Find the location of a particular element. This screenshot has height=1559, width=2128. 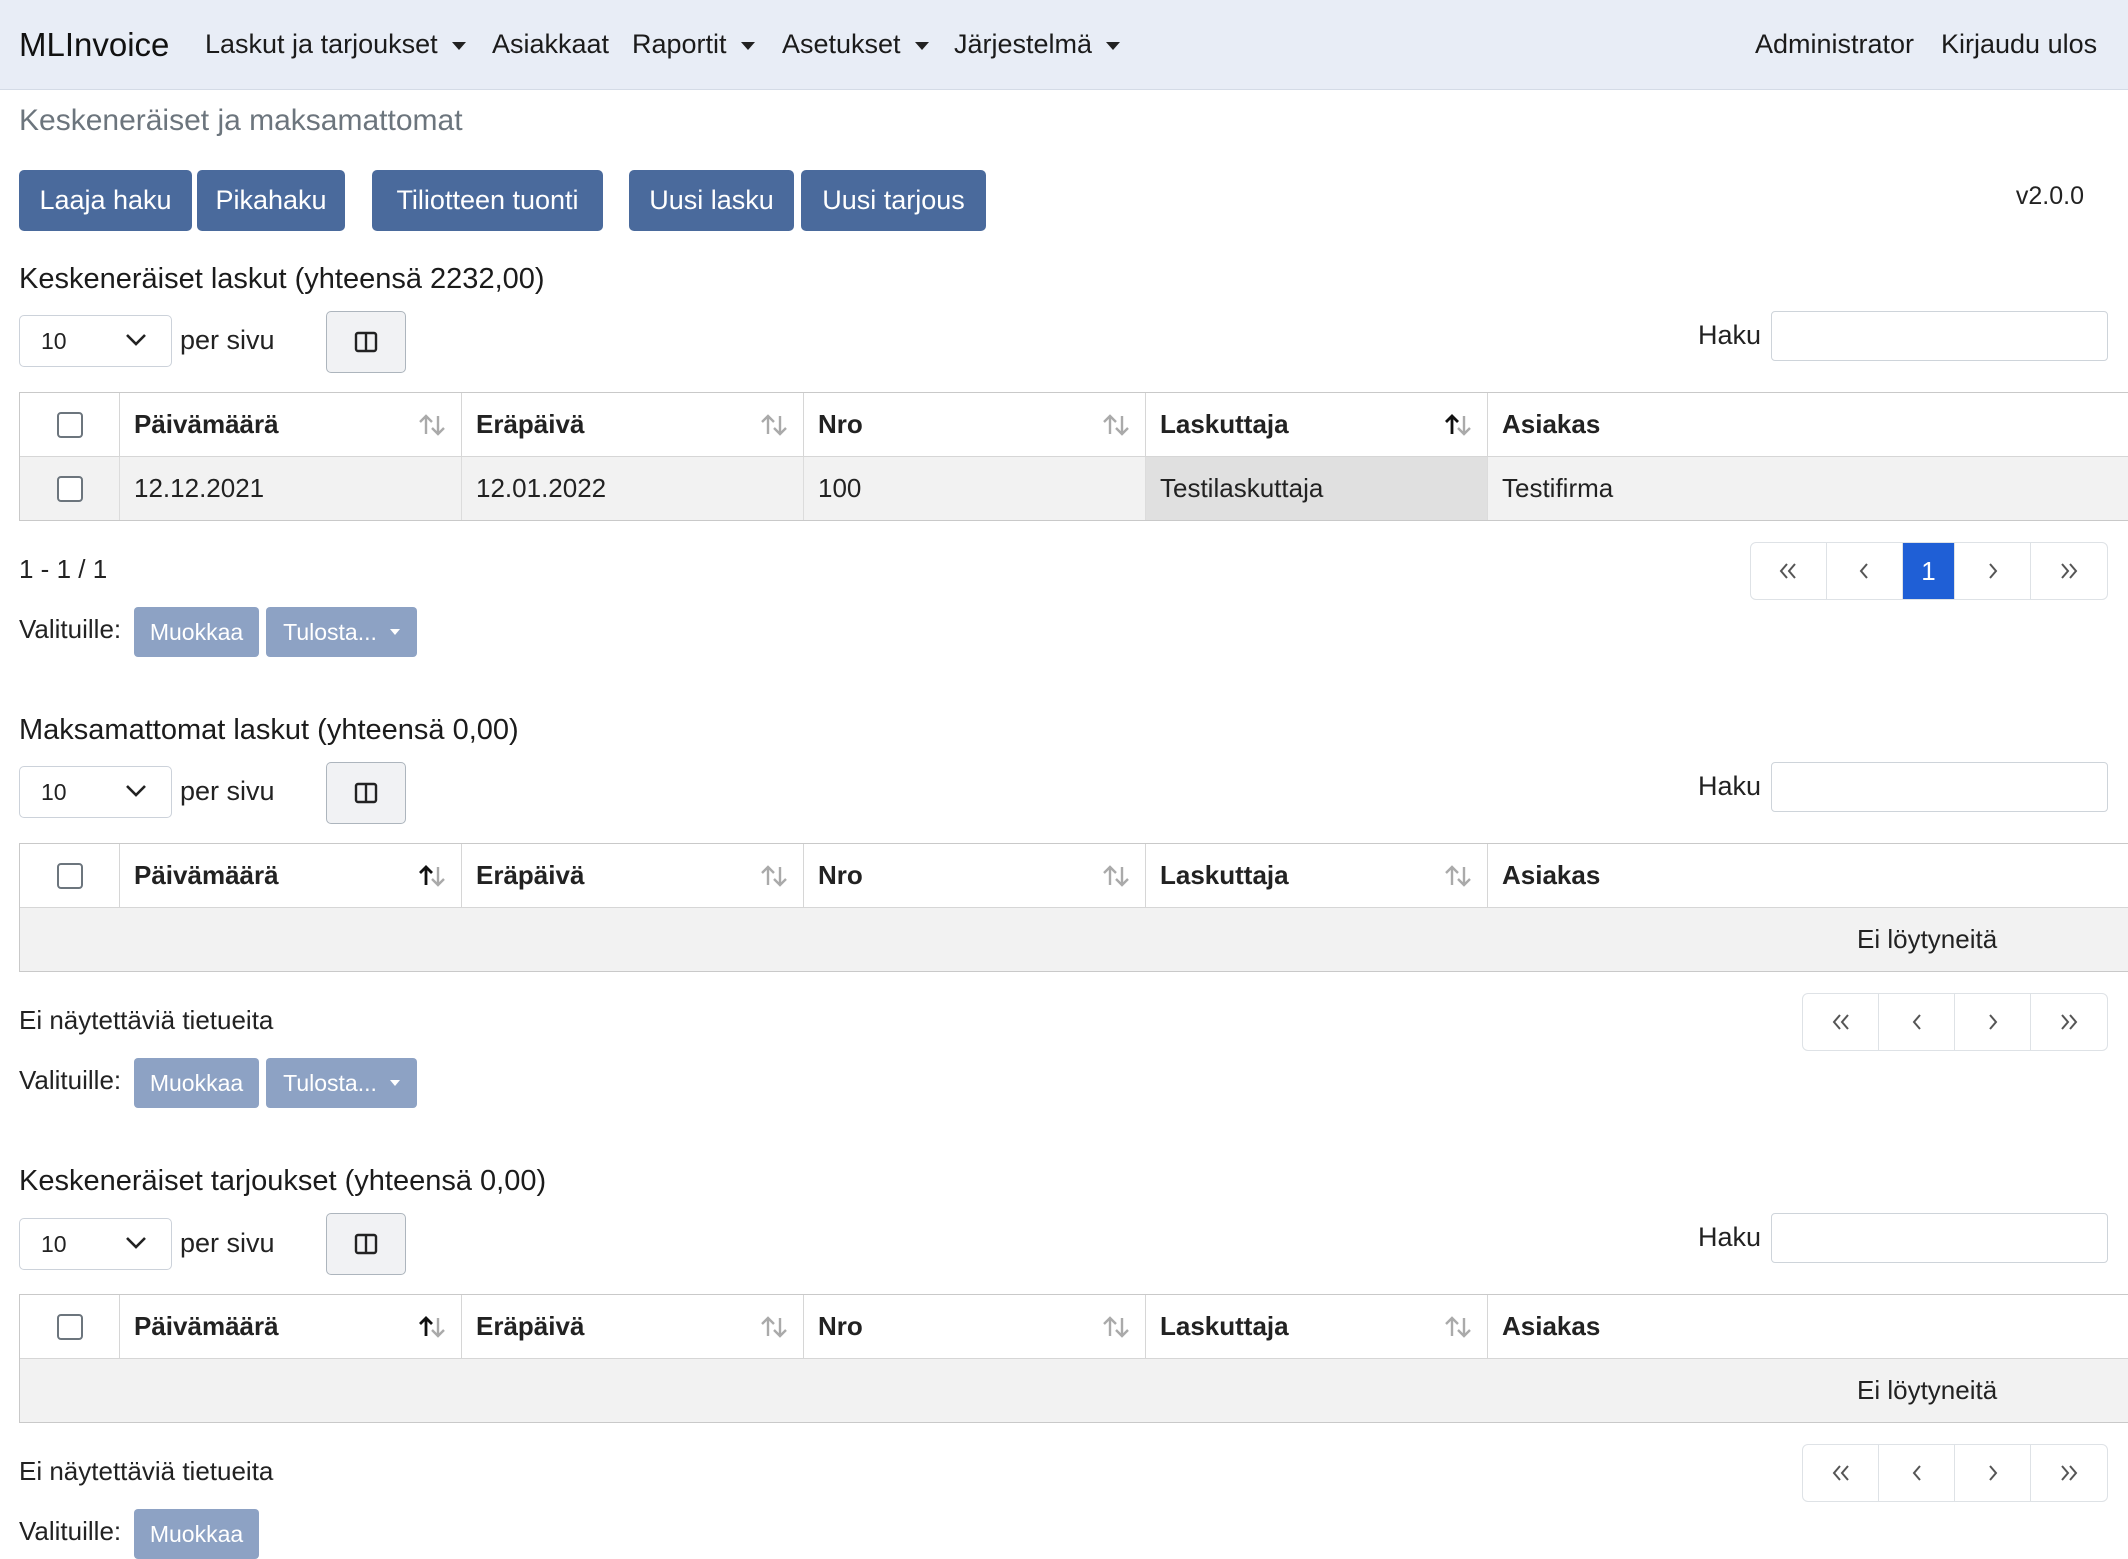

advanced-search-button: Laaja haku is located at coordinates (105, 200).